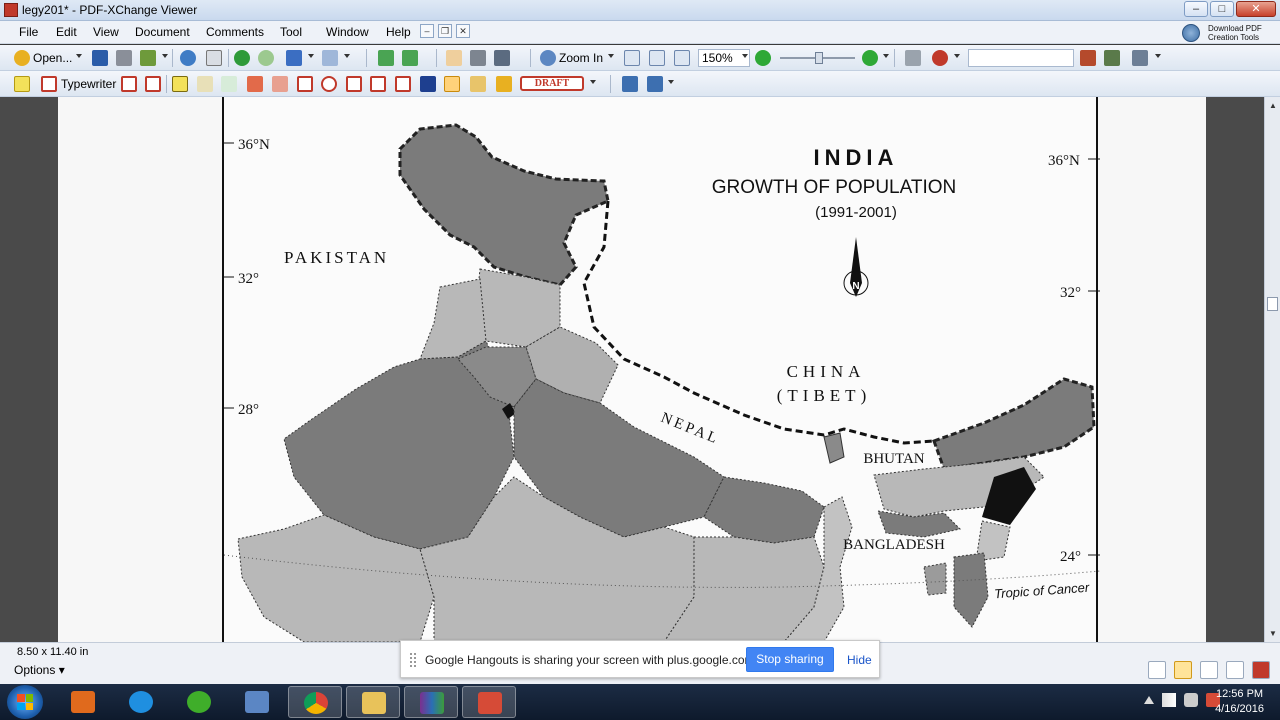 The image size is (1280, 720). What do you see at coordinates (489, 702) in the screenshot?
I see `taskbar-pdf-xchange` at bounding box center [489, 702].